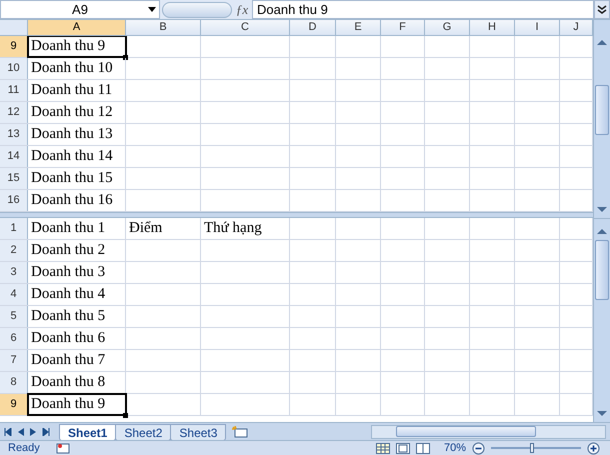 The image size is (610, 455). I want to click on column-header: D, so click(313, 27).